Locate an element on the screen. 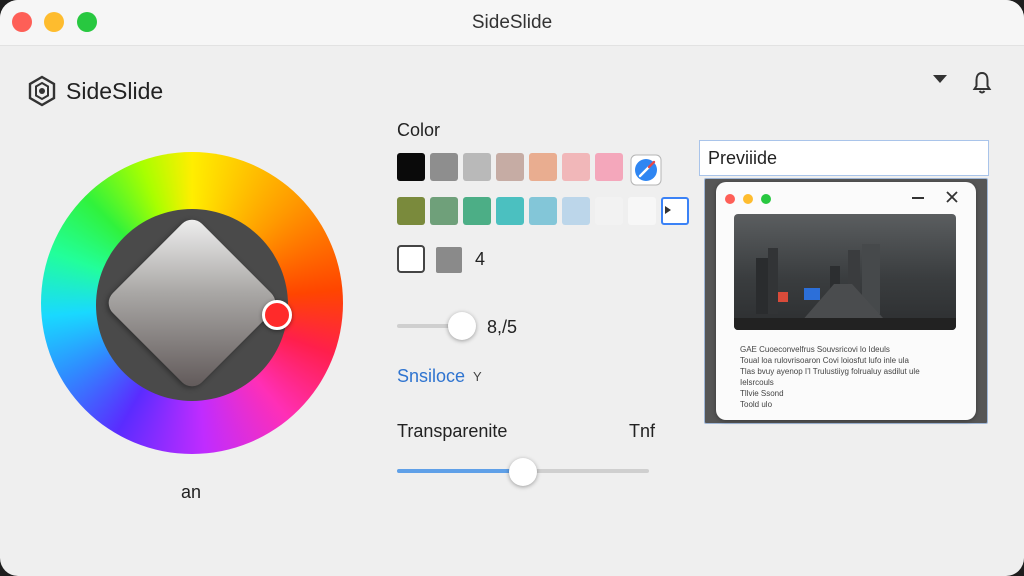  city-skyline-image is located at coordinates (845, 287).